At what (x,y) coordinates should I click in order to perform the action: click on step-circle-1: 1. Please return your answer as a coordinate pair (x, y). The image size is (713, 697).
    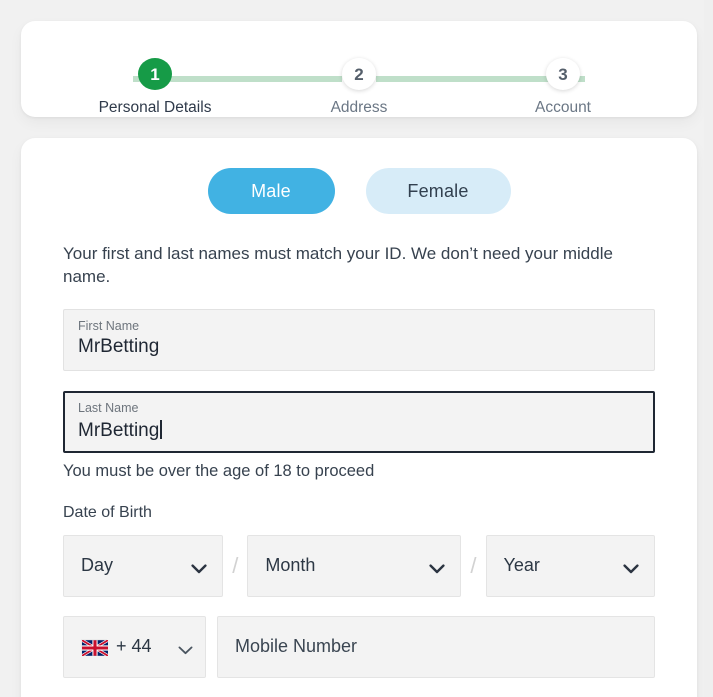
    Looking at the image, I should click on (155, 74).